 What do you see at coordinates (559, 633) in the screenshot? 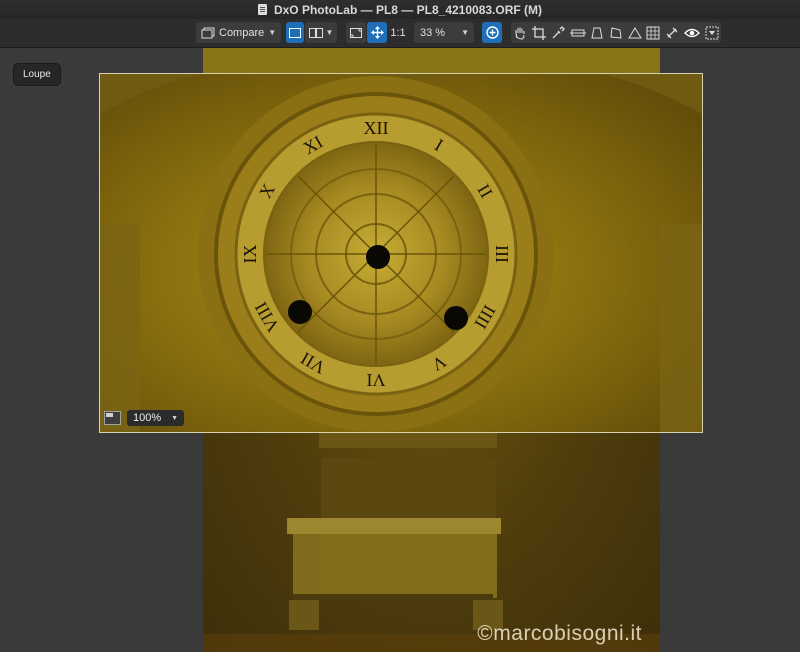
I see `watermark-text: ©marcobisogni.it` at bounding box center [559, 633].